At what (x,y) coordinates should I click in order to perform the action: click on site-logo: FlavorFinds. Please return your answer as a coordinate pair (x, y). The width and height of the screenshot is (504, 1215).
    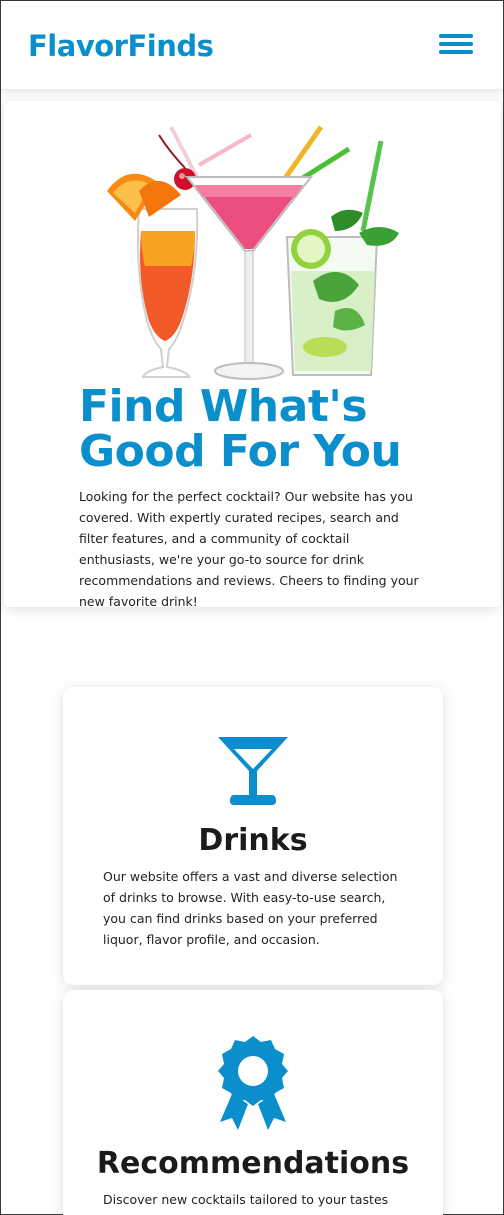
    Looking at the image, I should click on (121, 46).